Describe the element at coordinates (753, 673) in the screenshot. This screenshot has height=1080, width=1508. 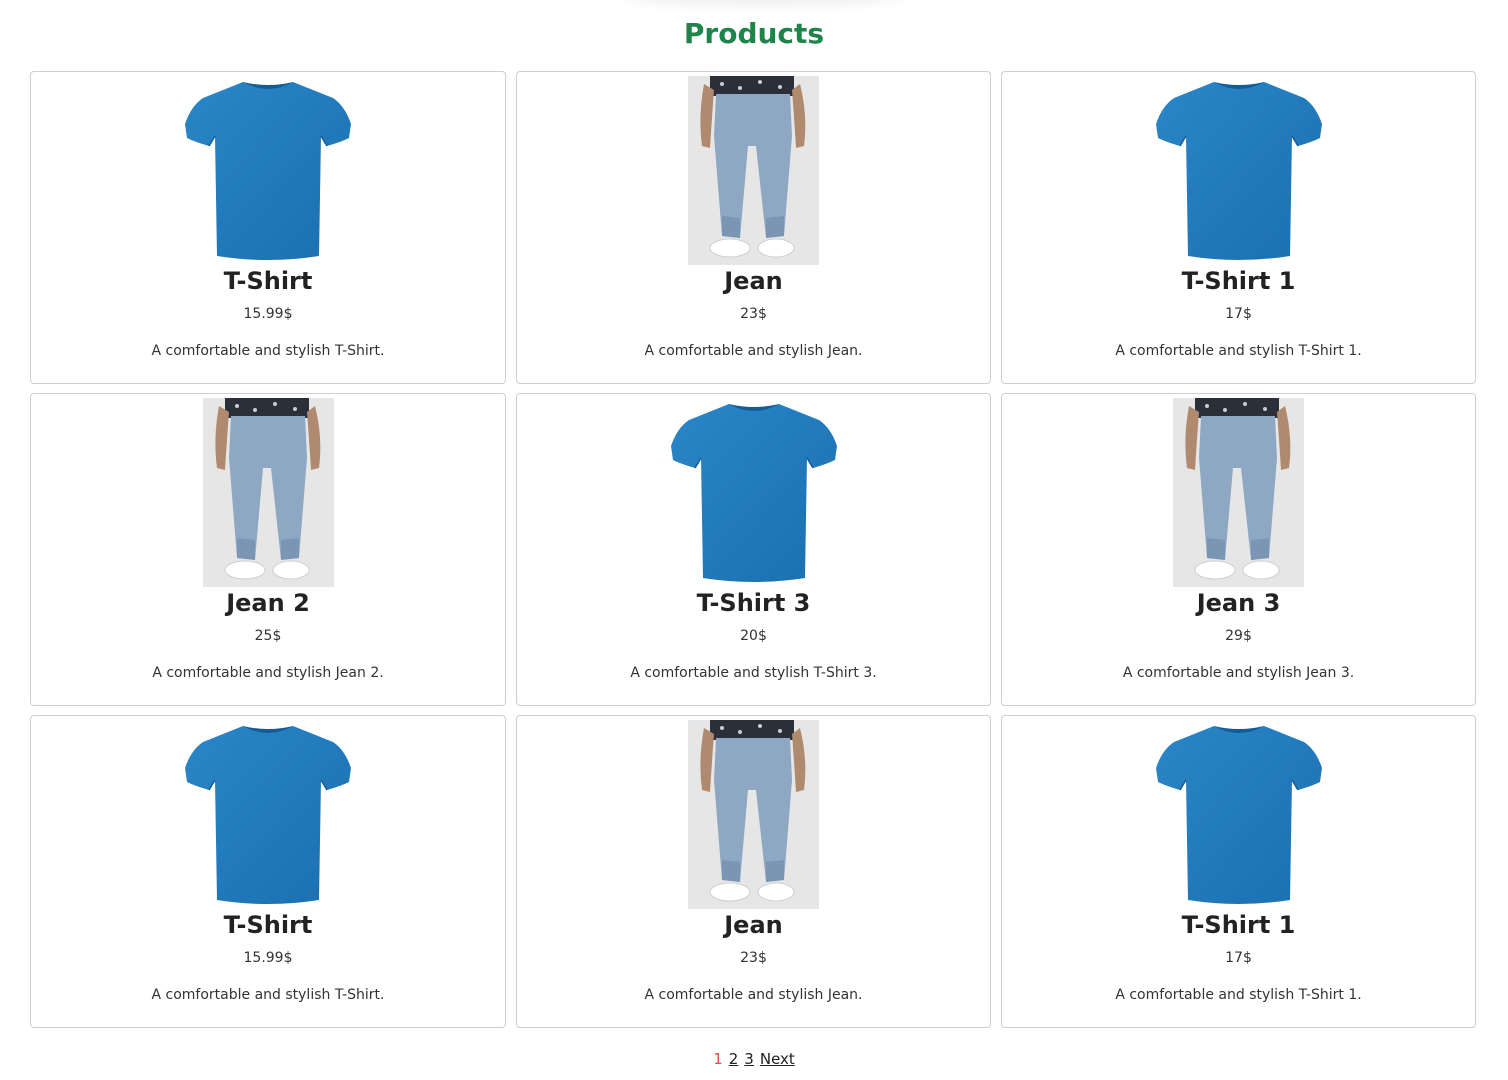
I see `product-description: A comfortable and stylish T-Shirt 3.` at that location.